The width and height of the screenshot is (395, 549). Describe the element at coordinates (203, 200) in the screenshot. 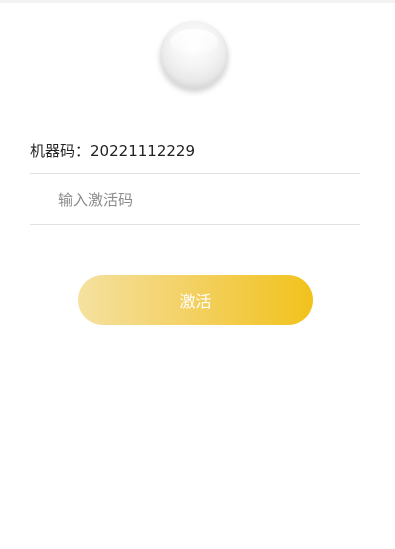

I see `activation-code-input` at that location.